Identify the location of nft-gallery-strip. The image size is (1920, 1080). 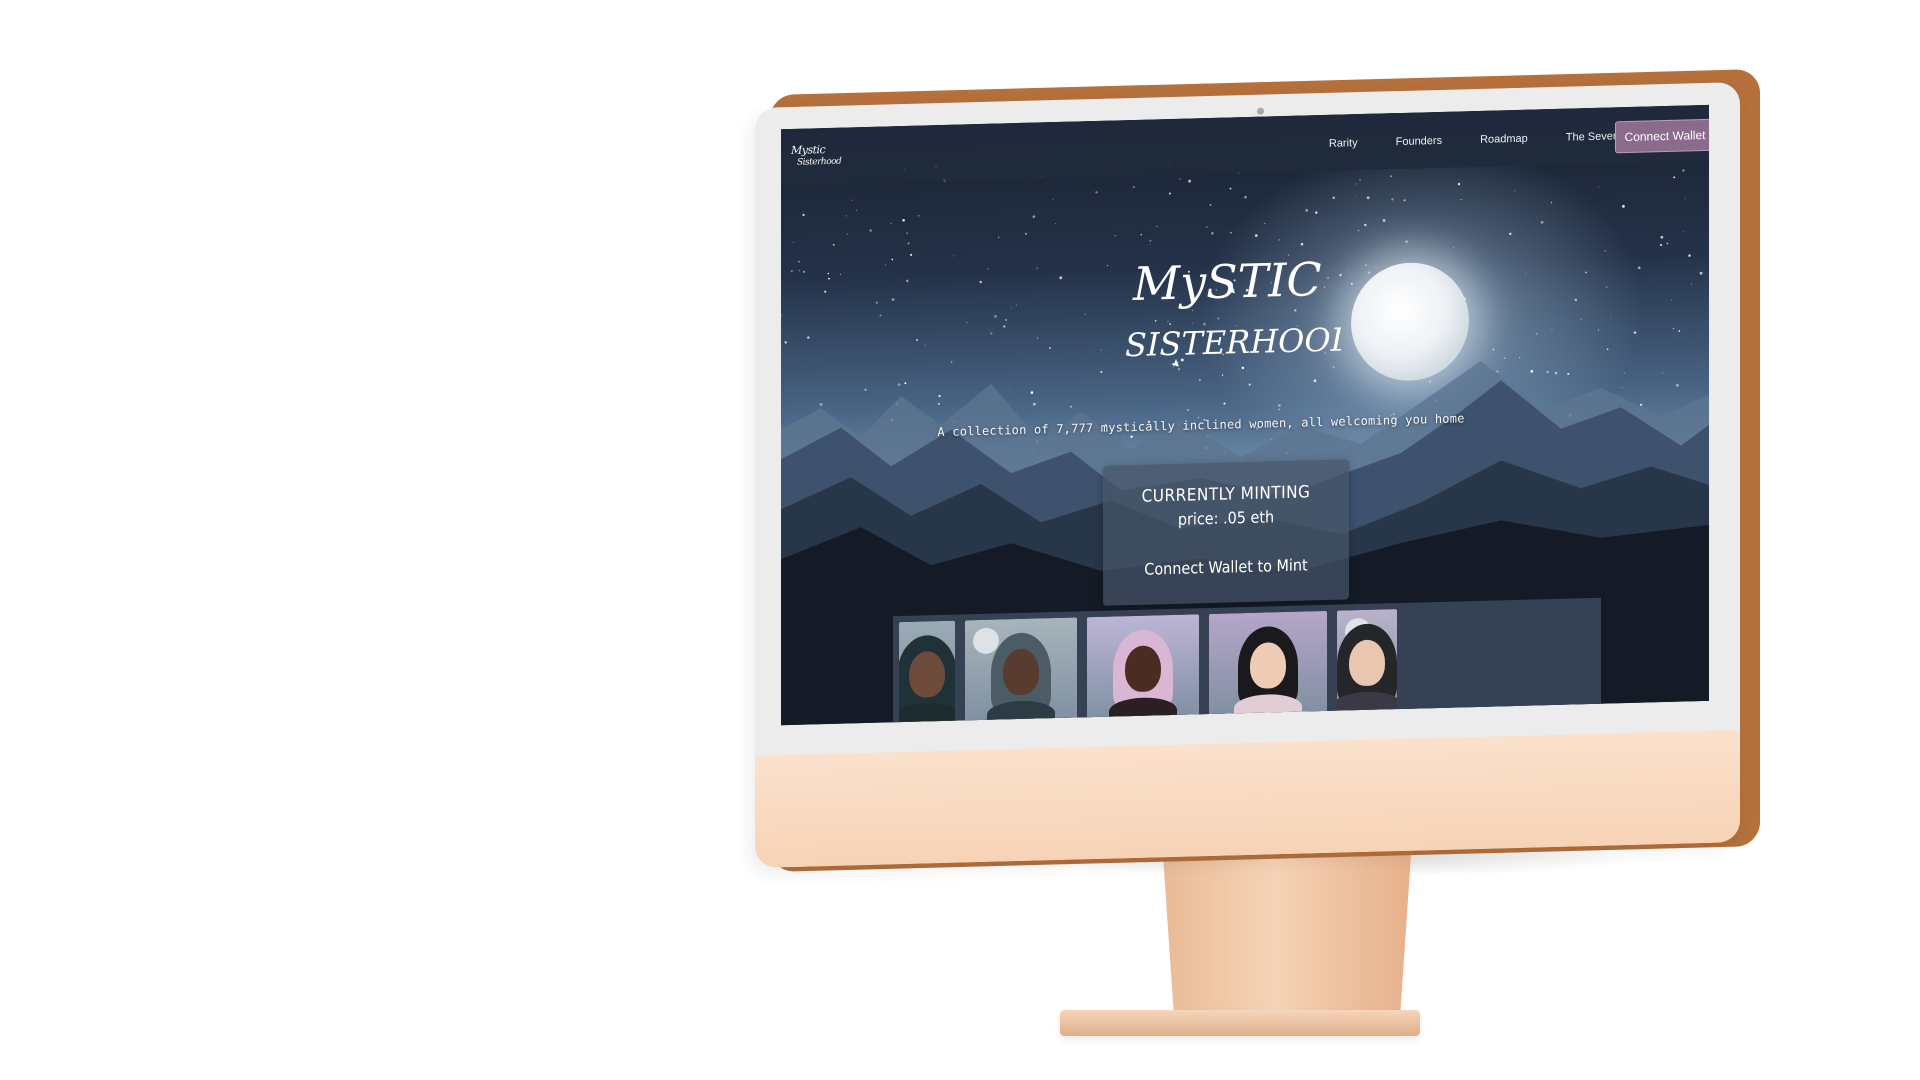
(1247, 661).